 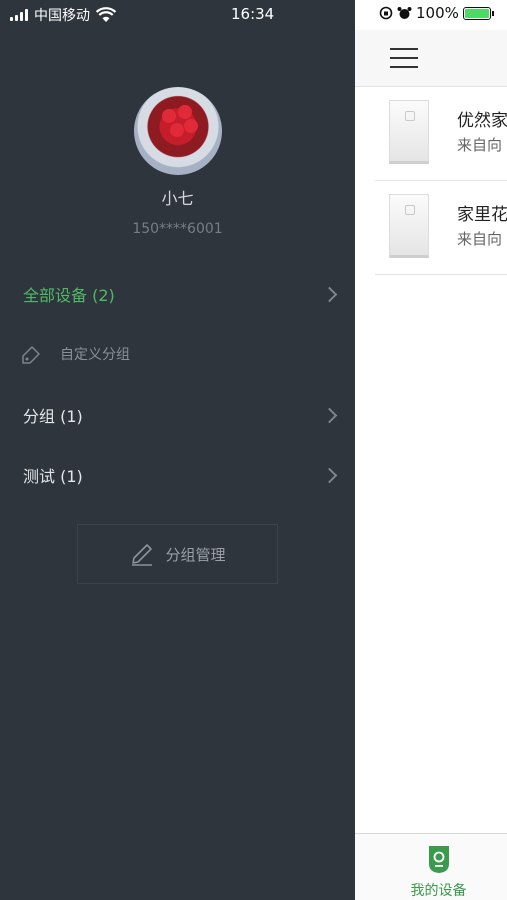 I want to click on menu-icon, so click(x=404, y=58).